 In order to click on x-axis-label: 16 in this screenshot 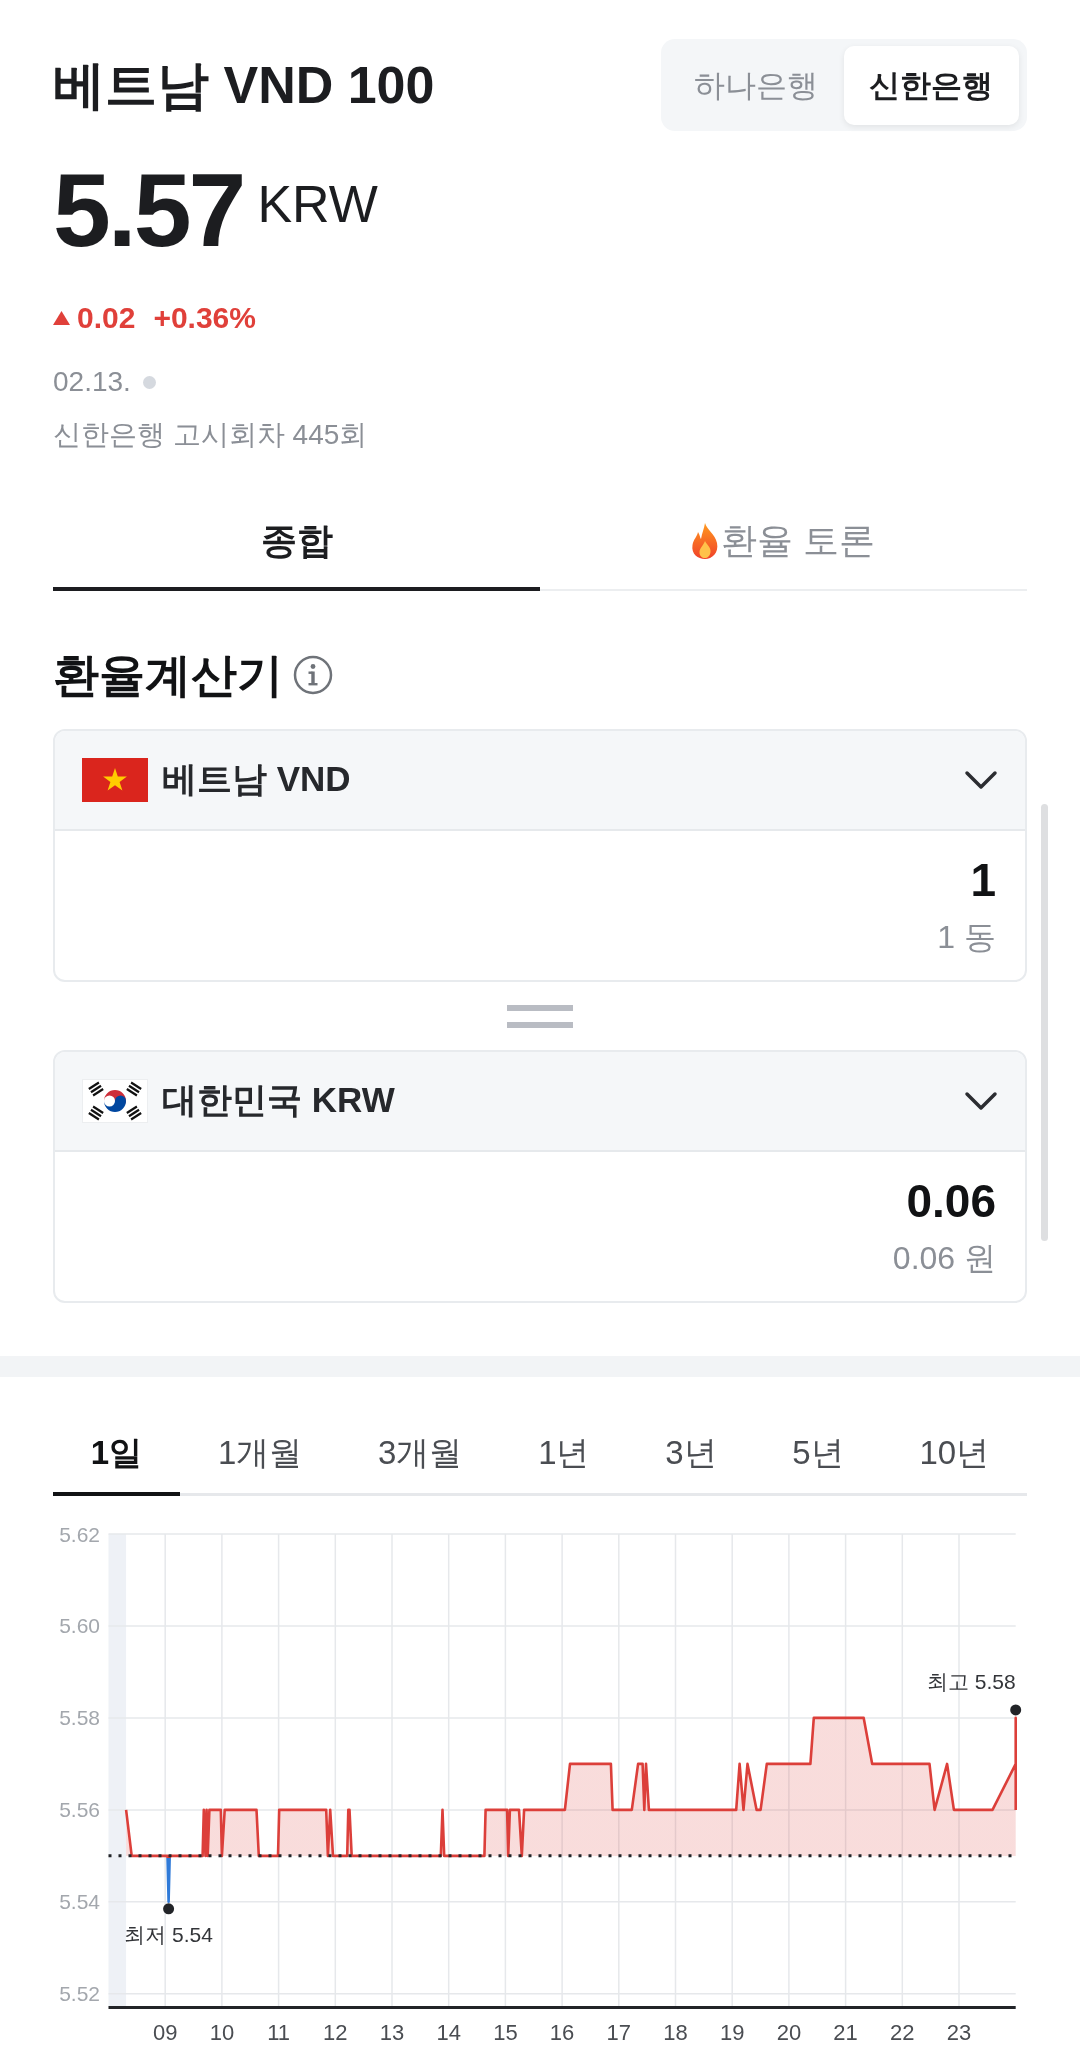, I will do `click(562, 2032)`.